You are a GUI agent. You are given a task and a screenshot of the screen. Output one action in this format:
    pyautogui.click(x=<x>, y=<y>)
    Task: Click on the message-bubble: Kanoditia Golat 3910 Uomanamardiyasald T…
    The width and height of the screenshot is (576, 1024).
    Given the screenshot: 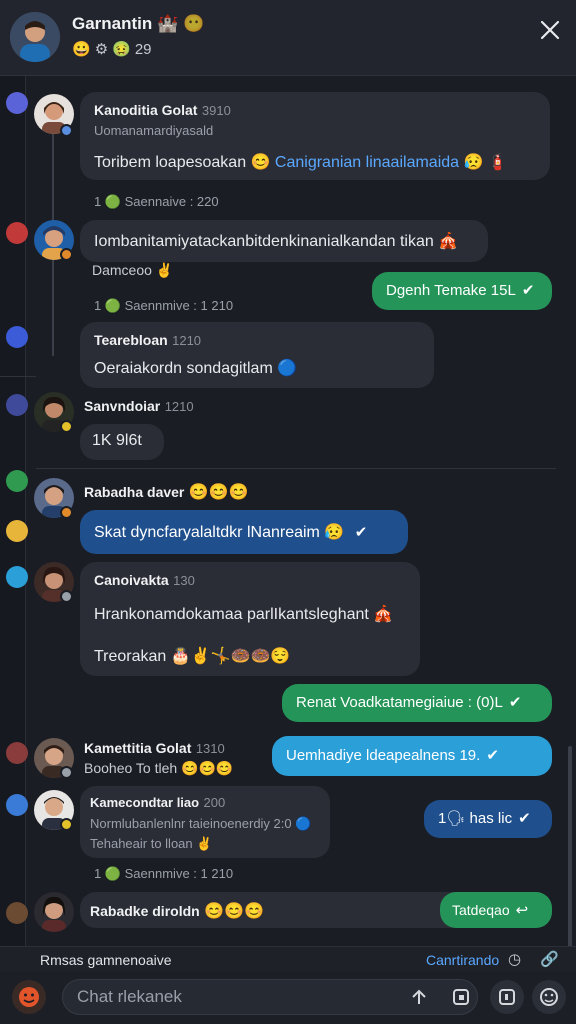 What is the action you would take?
    pyautogui.click(x=315, y=136)
    